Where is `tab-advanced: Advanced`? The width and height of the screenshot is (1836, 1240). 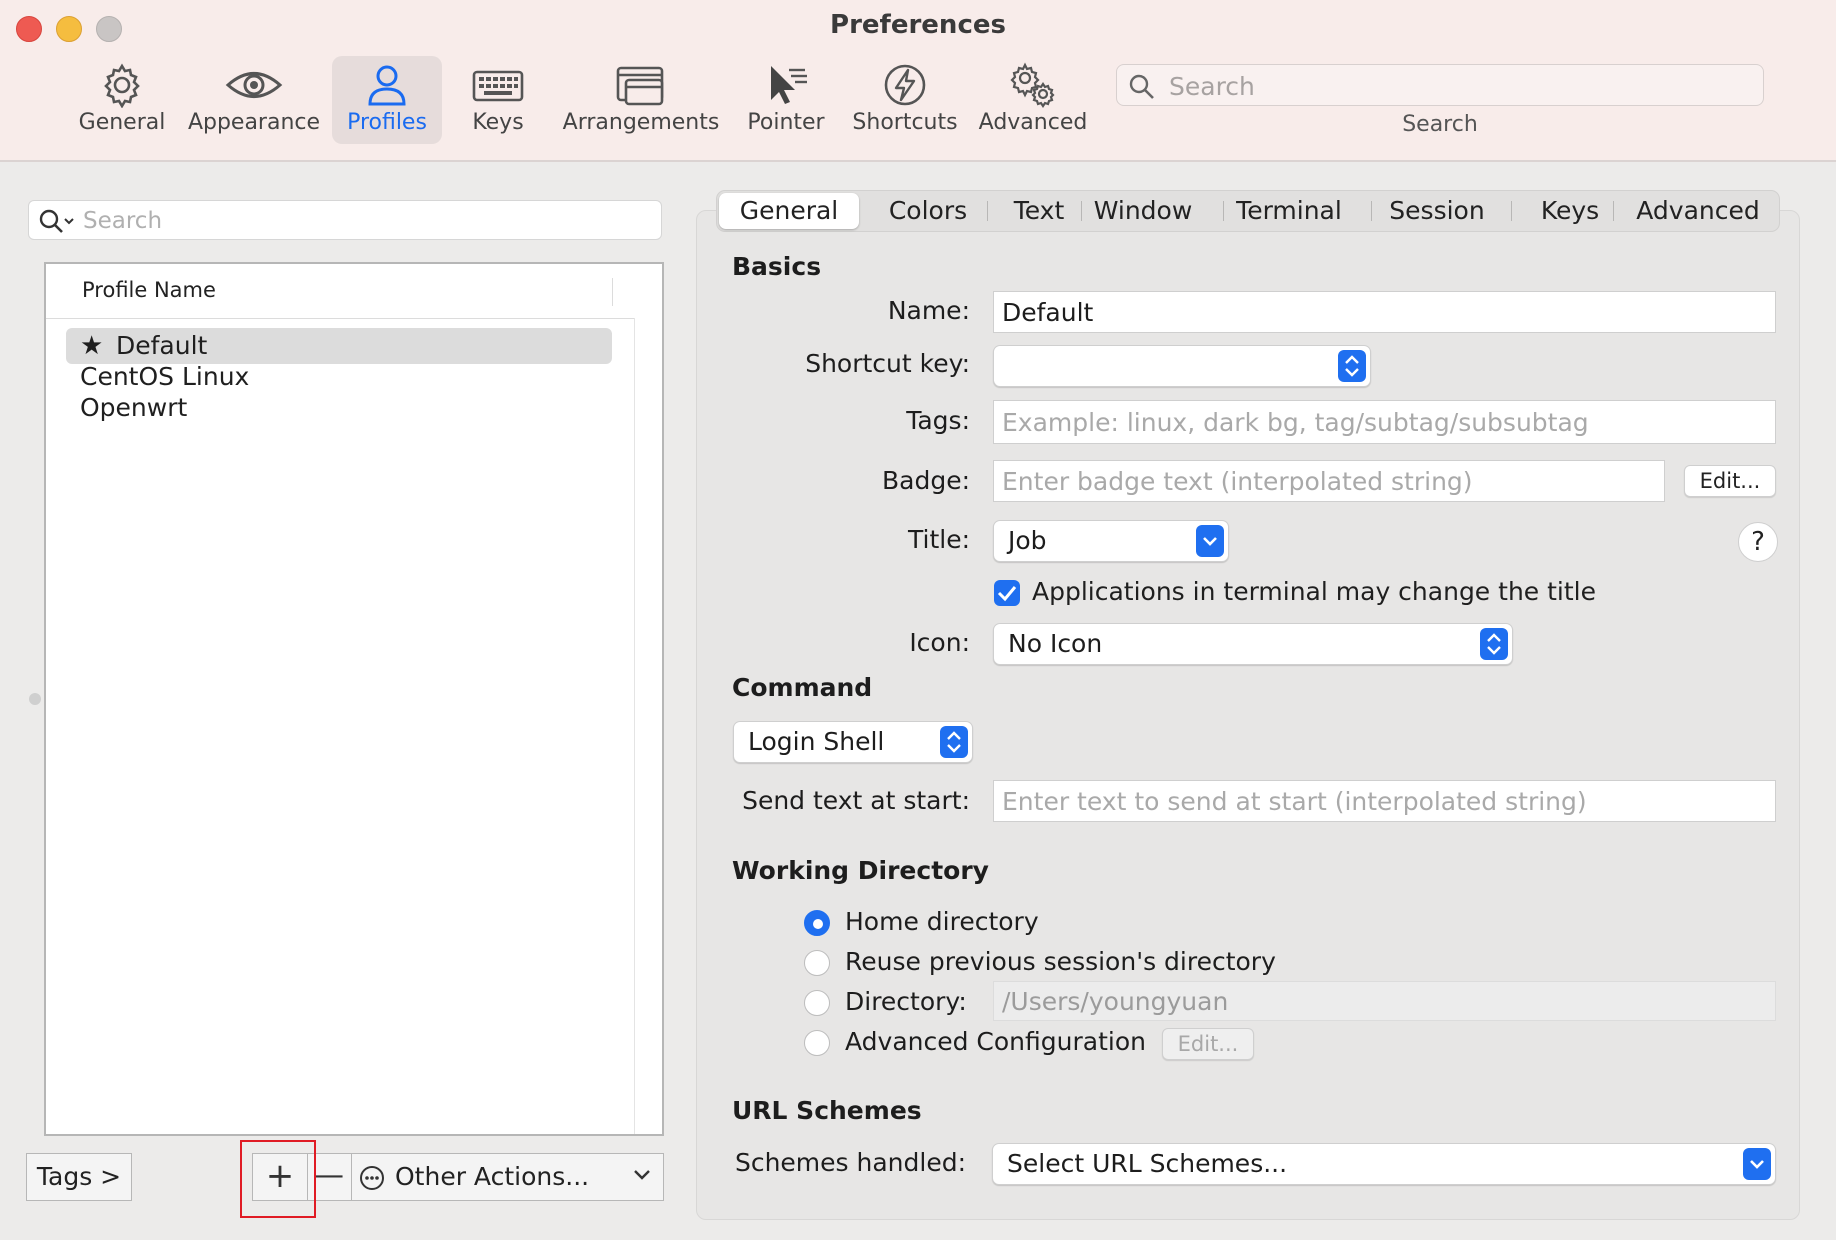 tab-advanced: Advanced is located at coordinates (1698, 211).